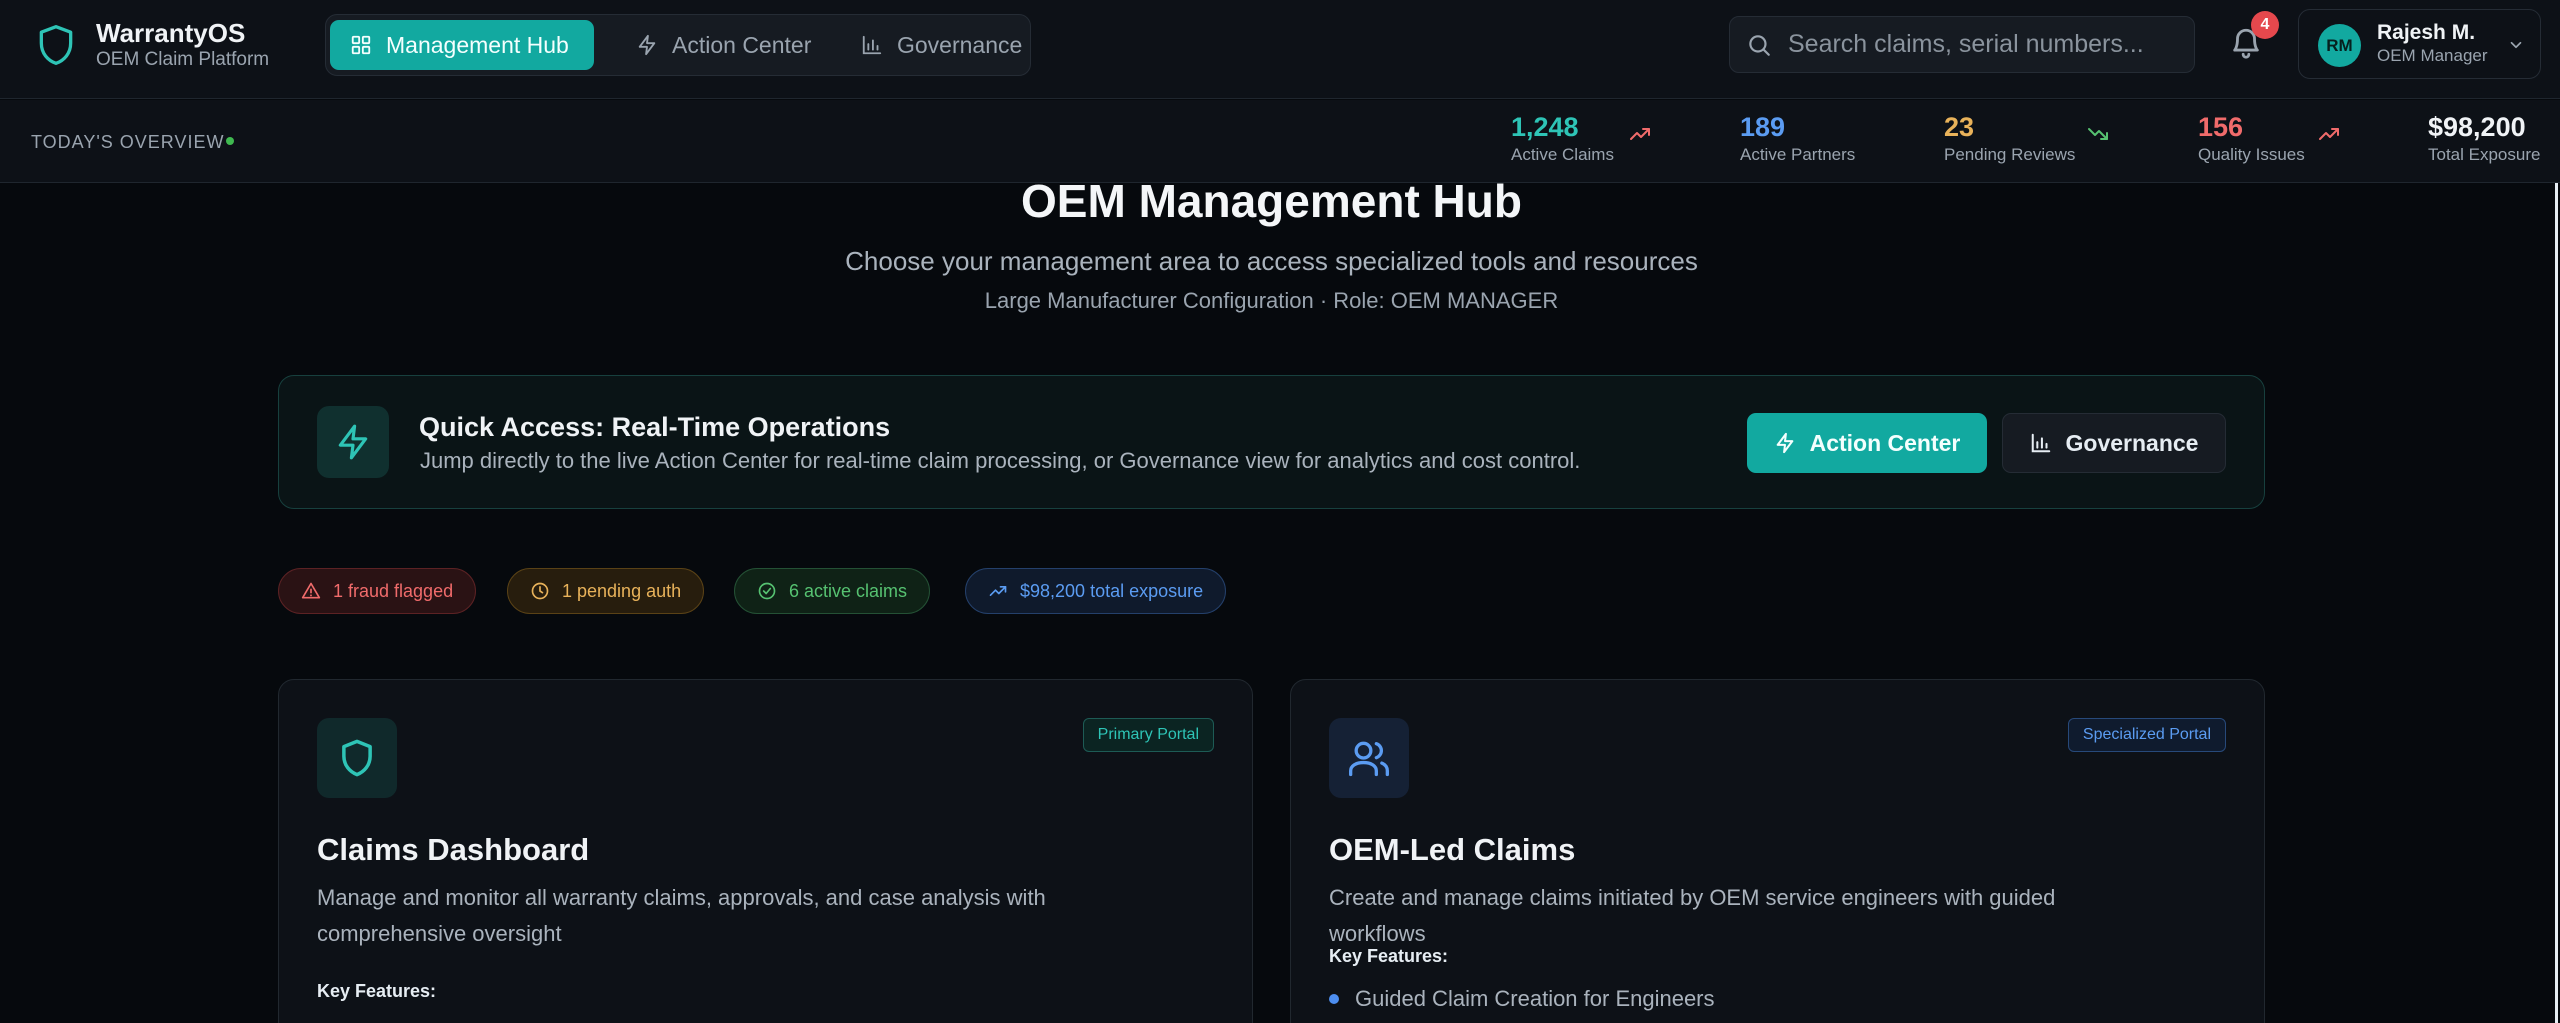 This screenshot has height=1023, width=2560. I want to click on action-center-button: Action Center, so click(1867, 443).